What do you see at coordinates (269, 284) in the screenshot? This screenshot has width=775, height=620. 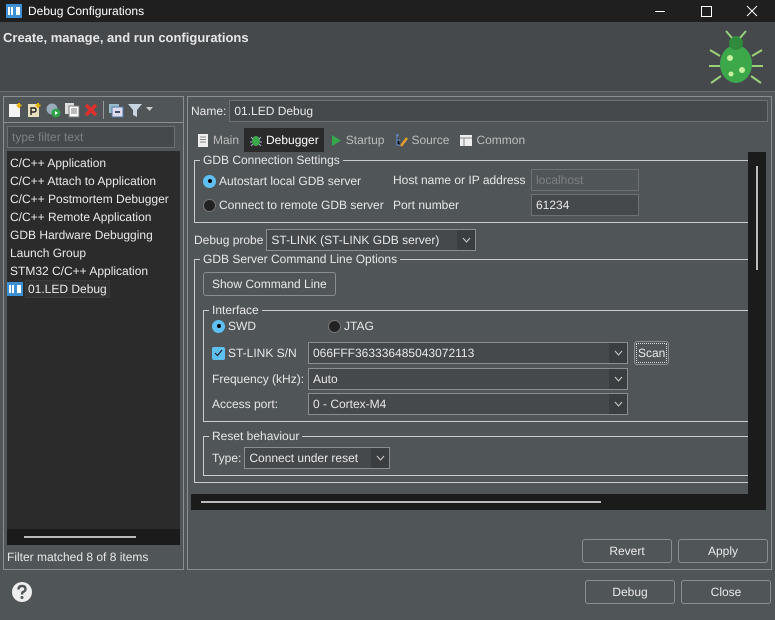 I see `show-command-line-button: Show Command Line` at bounding box center [269, 284].